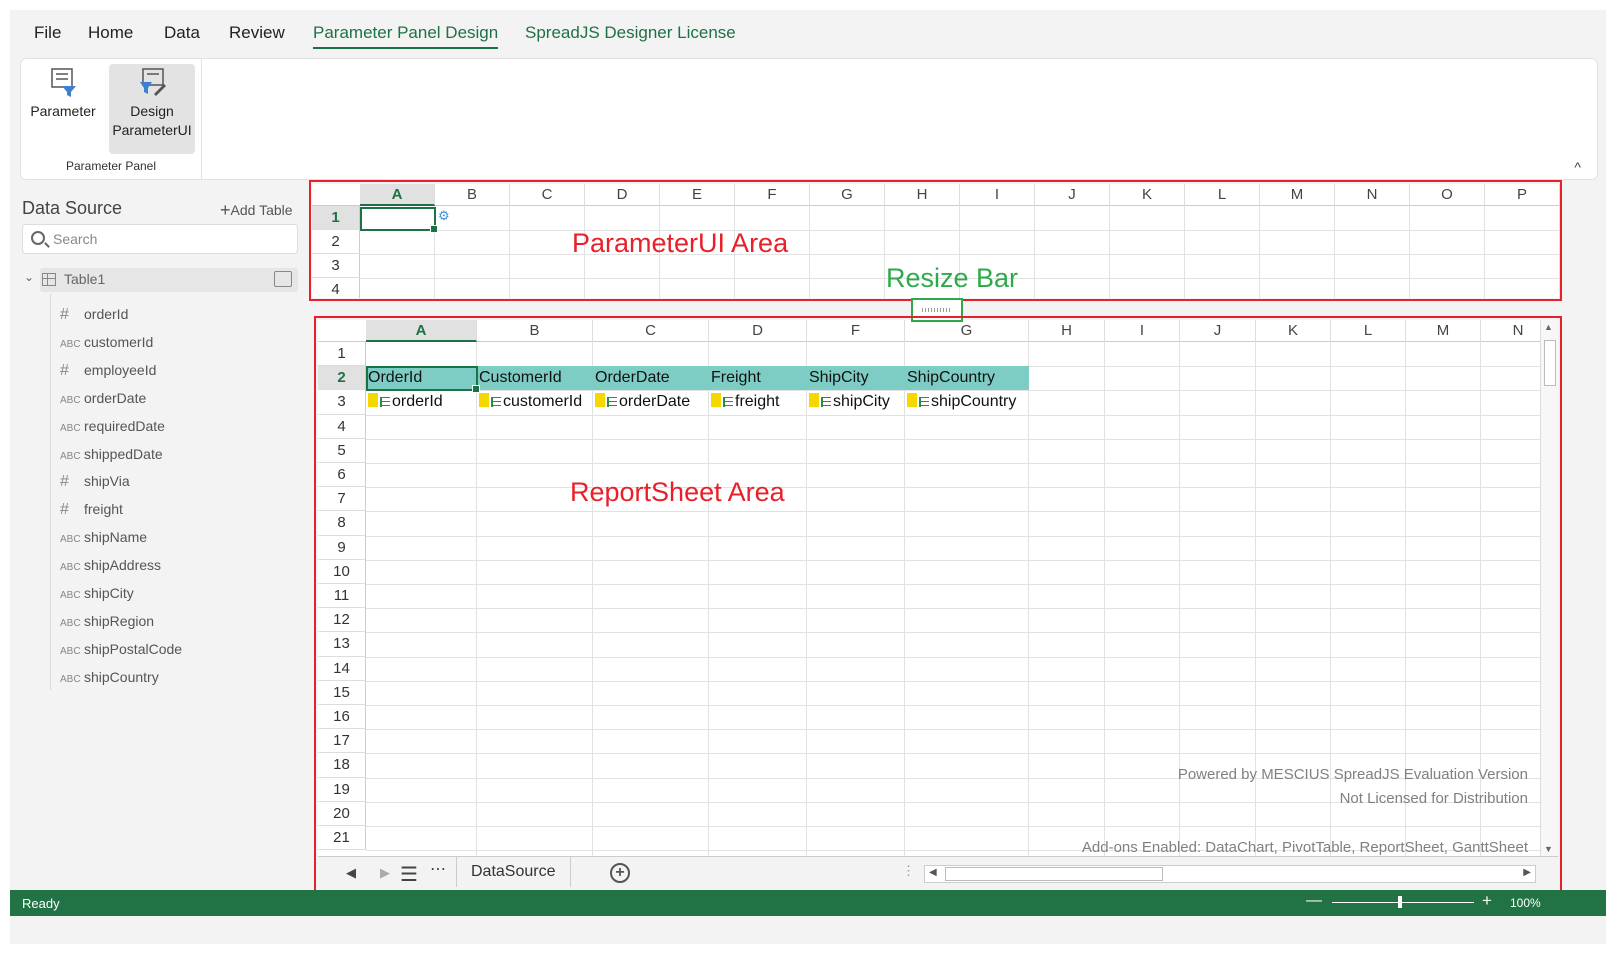  I want to click on menu-file: File, so click(47, 33).